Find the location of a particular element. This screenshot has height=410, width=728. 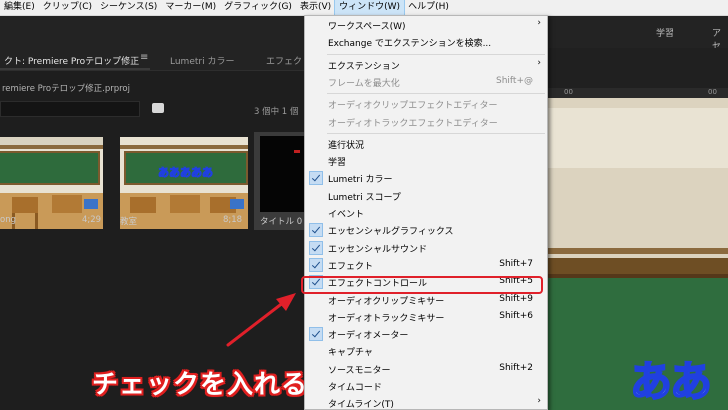

menu-item-label: ソースモニター is located at coordinates (359, 370).